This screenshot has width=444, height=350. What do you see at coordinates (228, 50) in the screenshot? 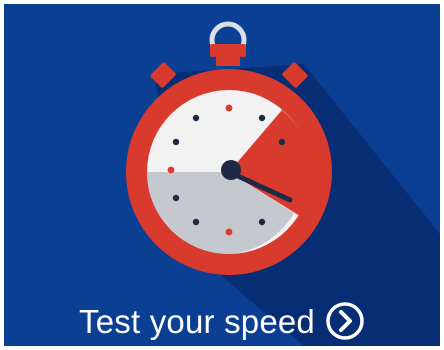
I see `stopwatch-top-button` at bounding box center [228, 50].